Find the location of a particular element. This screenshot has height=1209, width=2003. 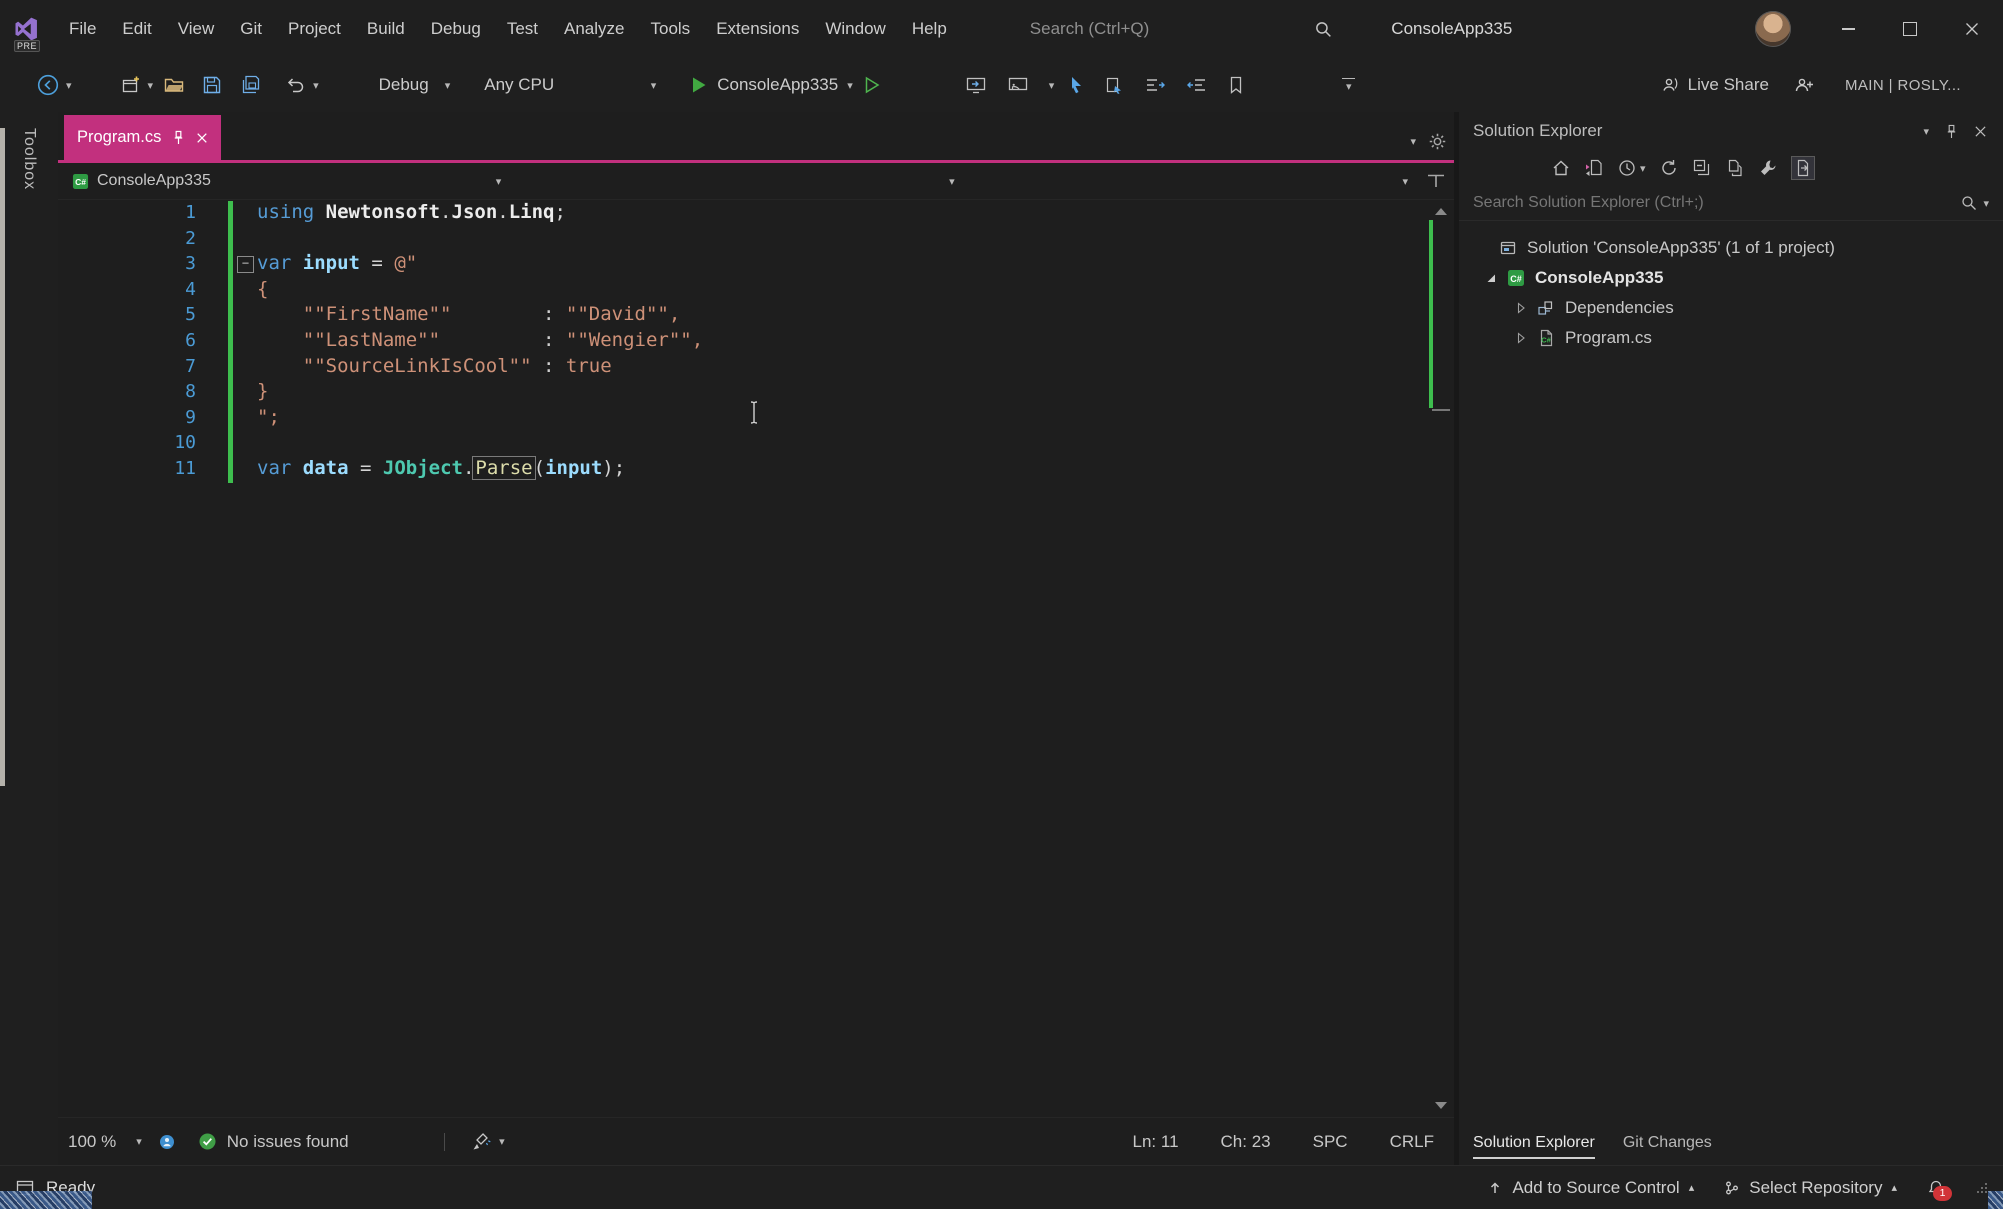

scroll-down-icon is located at coordinates (1441, 1105).